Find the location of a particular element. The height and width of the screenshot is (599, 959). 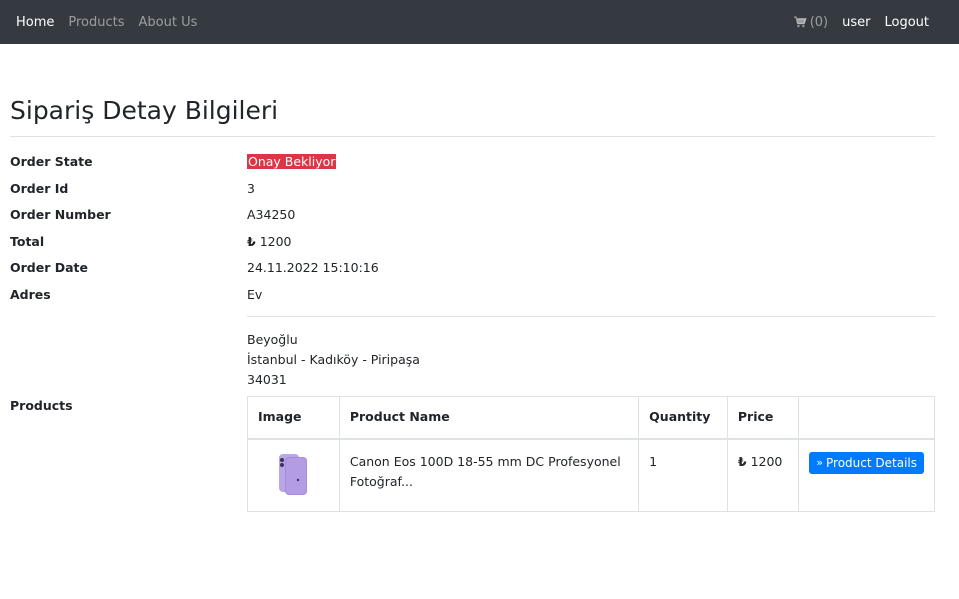

order-id-value: 3 is located at coordinates (251, 188).